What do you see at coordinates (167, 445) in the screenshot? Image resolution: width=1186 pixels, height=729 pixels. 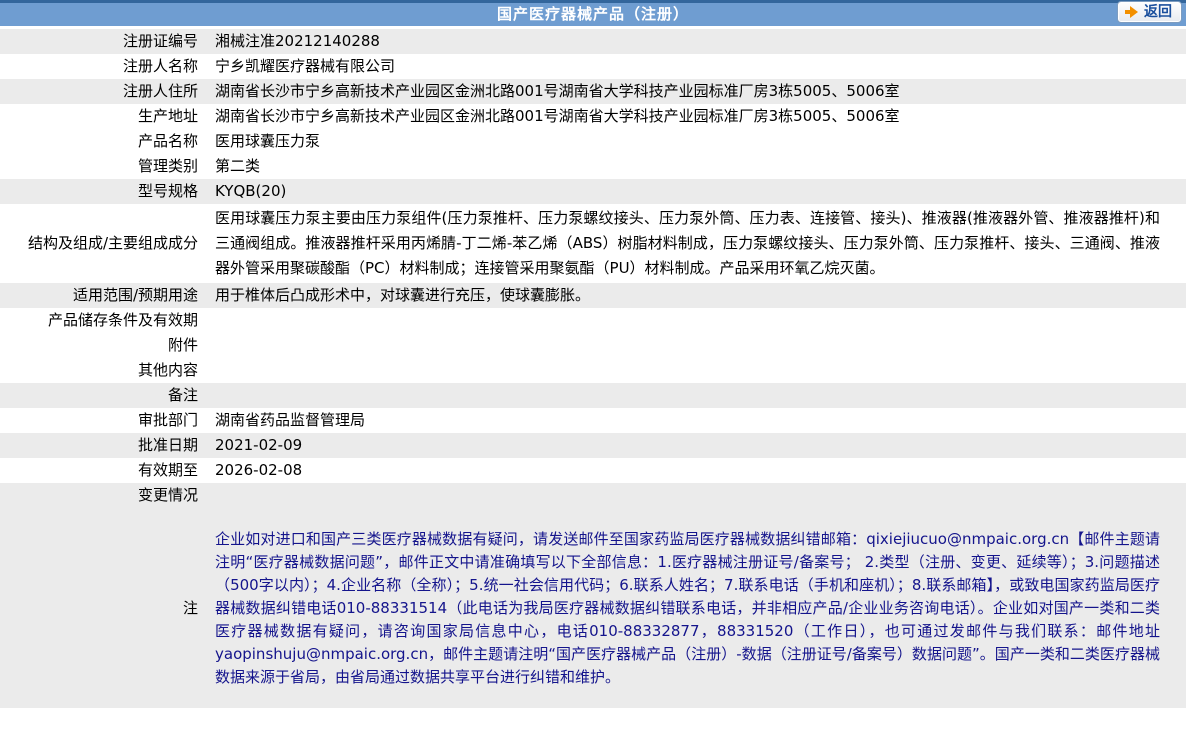 I see `row-label: 批准日期` at bounding box center [167, 445].